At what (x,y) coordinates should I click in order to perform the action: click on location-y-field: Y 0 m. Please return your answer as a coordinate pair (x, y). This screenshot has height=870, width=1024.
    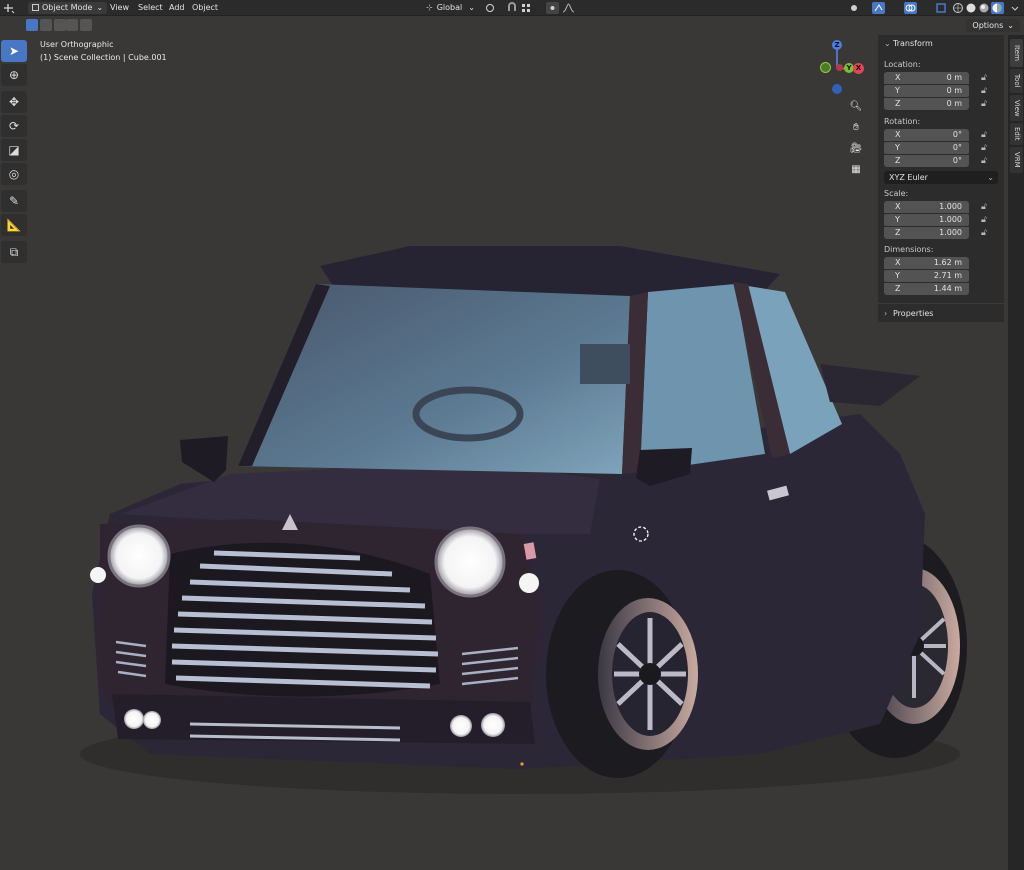
    Looking at the image, I should click on (926, 91).